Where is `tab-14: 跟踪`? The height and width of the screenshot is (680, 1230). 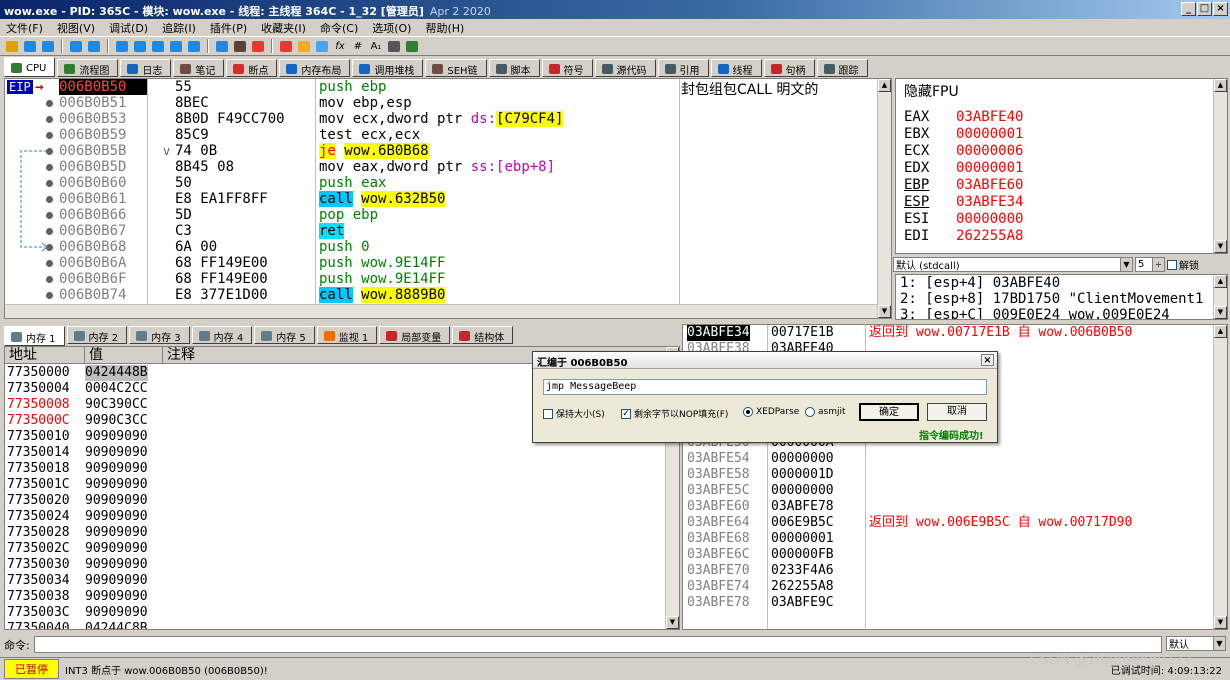
tab-14: 跟踪 is located at coordinates (842, 68).